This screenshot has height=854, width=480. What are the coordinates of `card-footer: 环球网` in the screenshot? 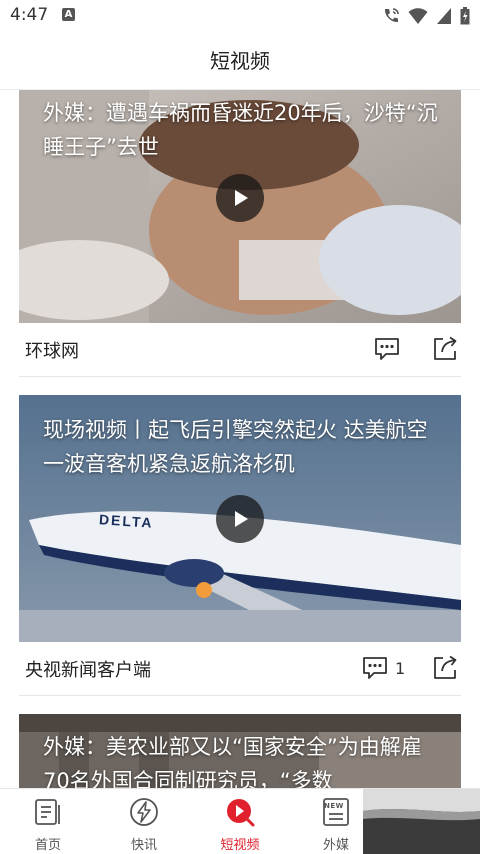 It's located at (240, 349).